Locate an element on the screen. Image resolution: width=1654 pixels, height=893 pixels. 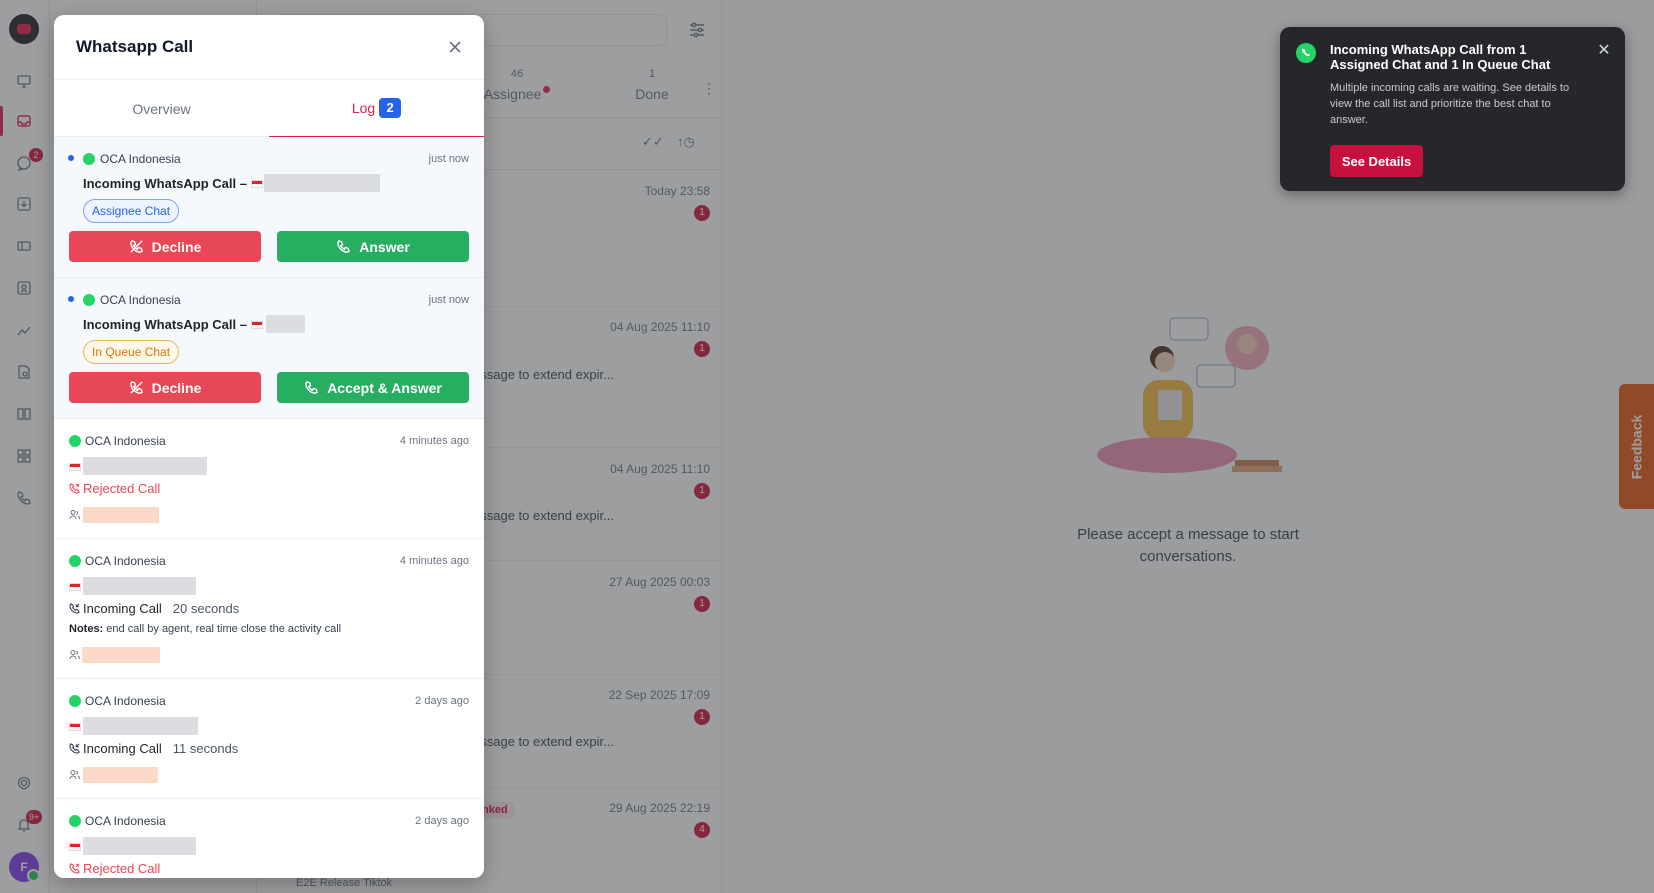
log-count-badge: 2 is located at coordinates (390, 108).